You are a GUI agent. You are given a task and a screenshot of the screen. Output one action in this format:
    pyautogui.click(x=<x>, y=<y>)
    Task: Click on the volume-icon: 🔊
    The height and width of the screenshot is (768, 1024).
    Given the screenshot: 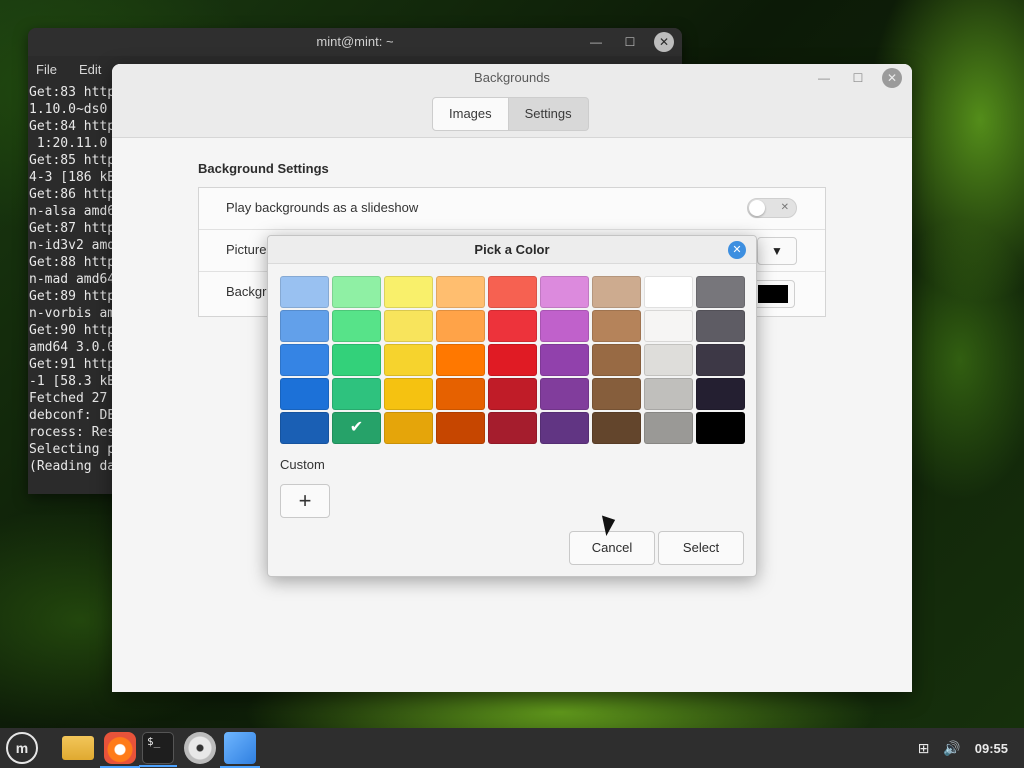 What is the action you would take?
    pyautogui.click(x=951, y=748)
    